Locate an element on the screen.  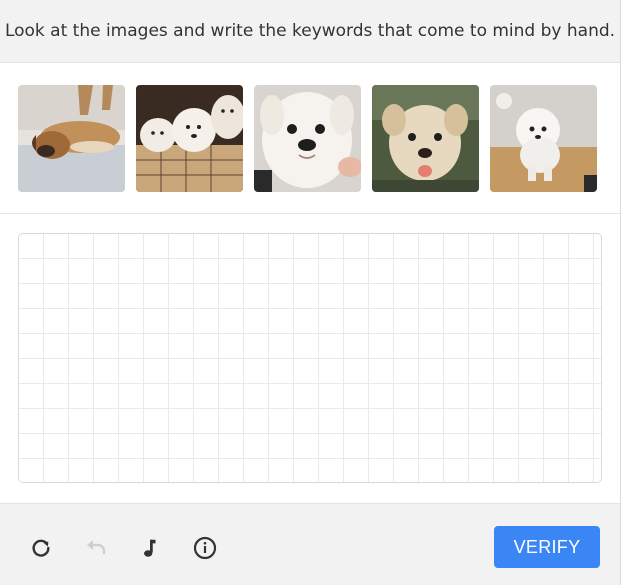
puppy-sleeping-image is located at coordinates (71, 138).